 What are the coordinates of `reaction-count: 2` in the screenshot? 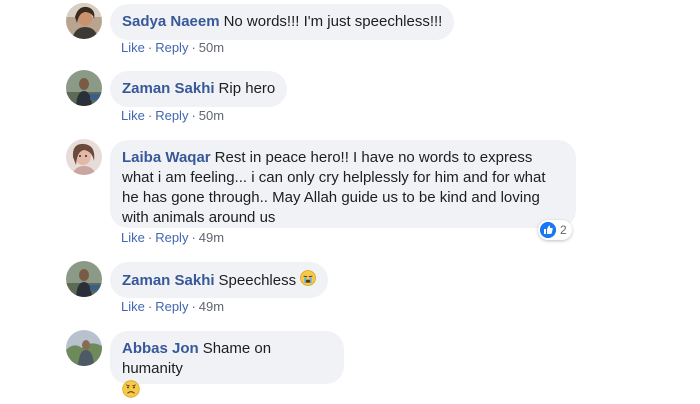 It's located at (563, 230).